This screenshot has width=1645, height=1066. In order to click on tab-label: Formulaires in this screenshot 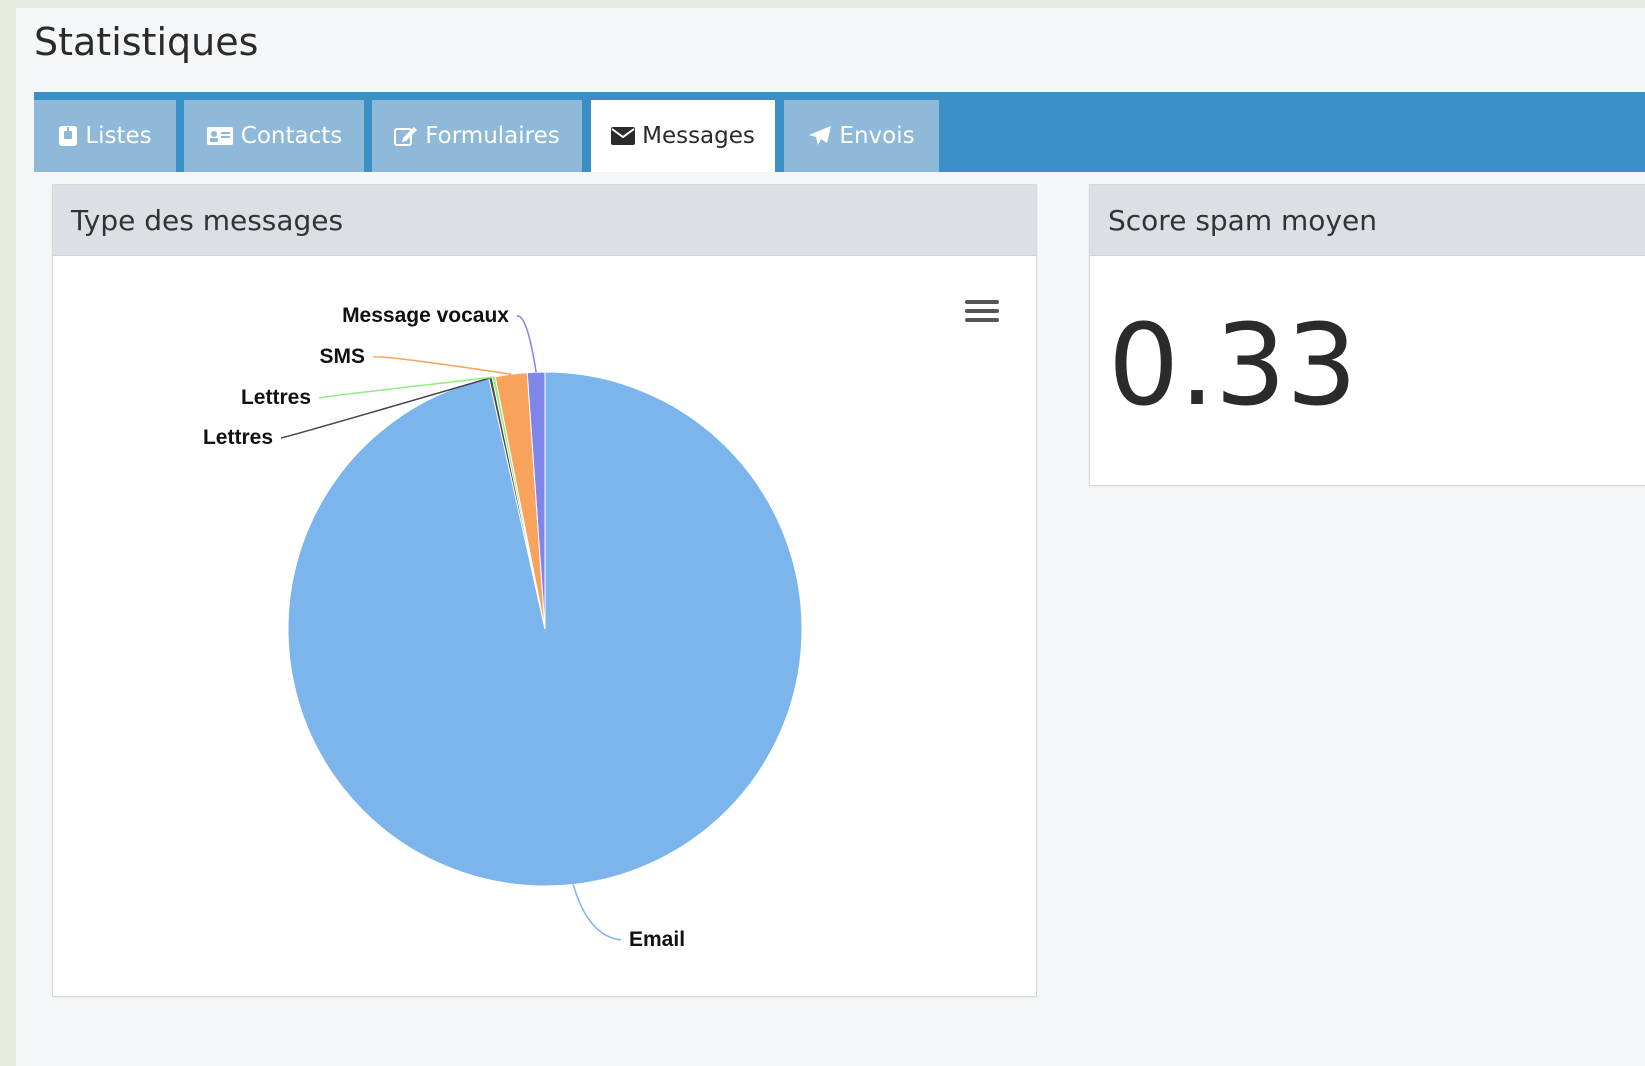, I will do `click(492, 136)`.